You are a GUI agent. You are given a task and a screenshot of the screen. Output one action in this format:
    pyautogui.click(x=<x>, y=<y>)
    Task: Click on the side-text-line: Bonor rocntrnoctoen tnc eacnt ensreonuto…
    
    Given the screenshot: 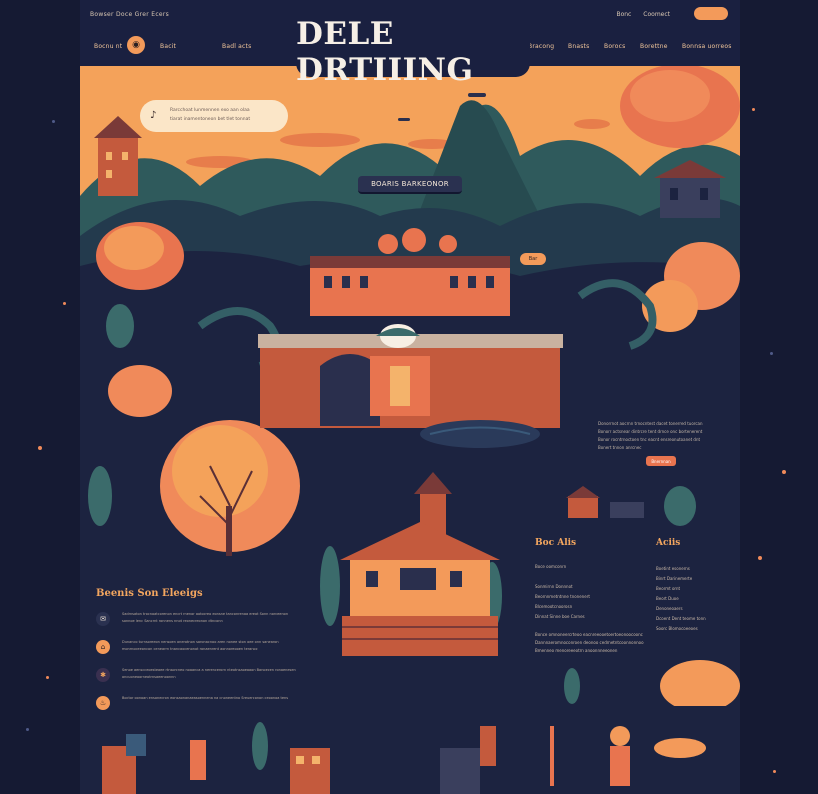 What is the action you would take?
    pyautogui.click(x=649, y=439)
    